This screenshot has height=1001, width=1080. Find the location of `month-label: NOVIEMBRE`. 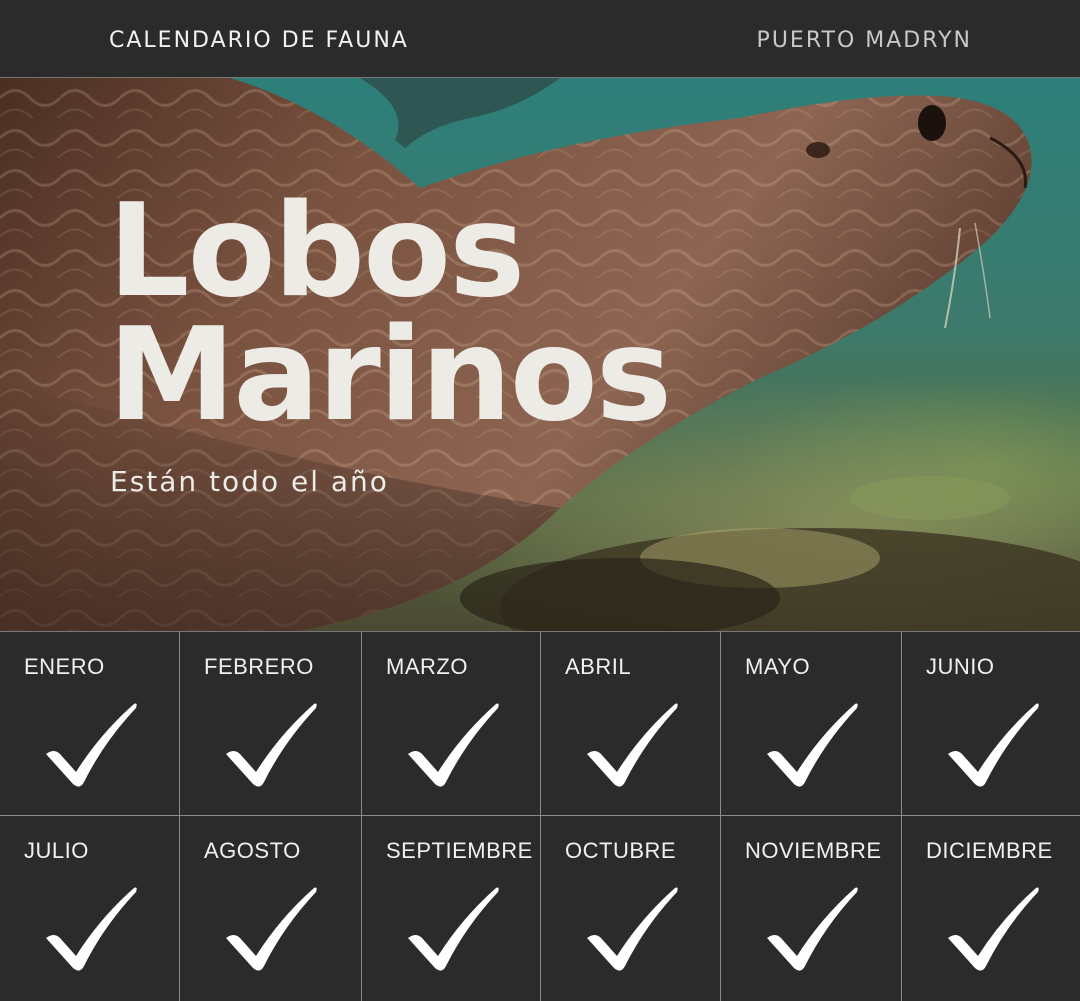

month-label: NOVIEMBRE is located at coordinates (813, 850).